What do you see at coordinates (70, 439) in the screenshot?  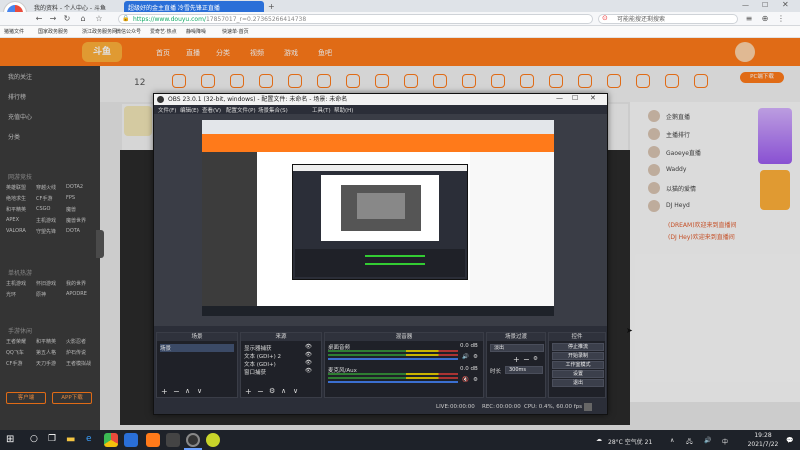 I see `file-explorer-icon: ▬` at bounding box center [70, 439].